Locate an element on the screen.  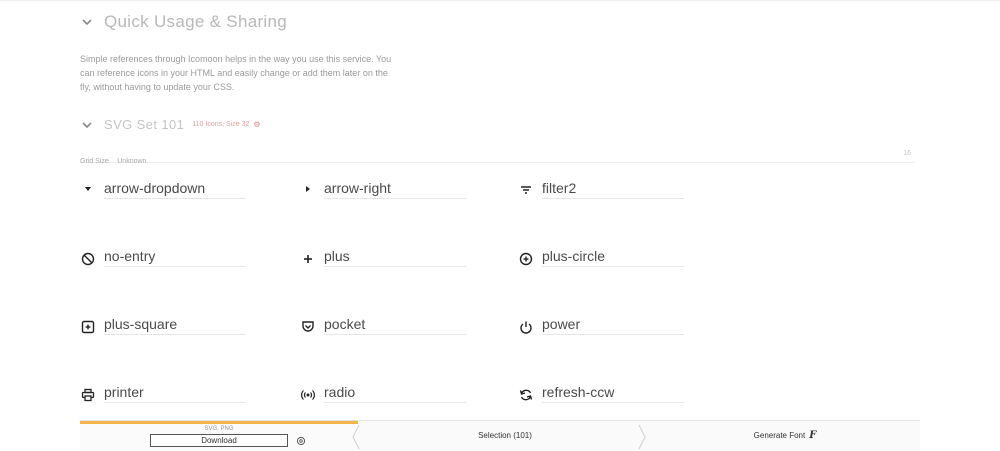
selection-button: Selection (101) is located at coordinates (505, 436).